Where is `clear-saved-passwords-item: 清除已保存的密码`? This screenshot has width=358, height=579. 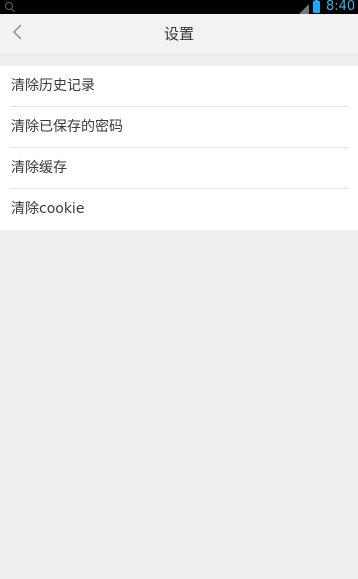
clear-saved-passwords-item: 清除已保存的密码 is located at coordinates (179, 127).